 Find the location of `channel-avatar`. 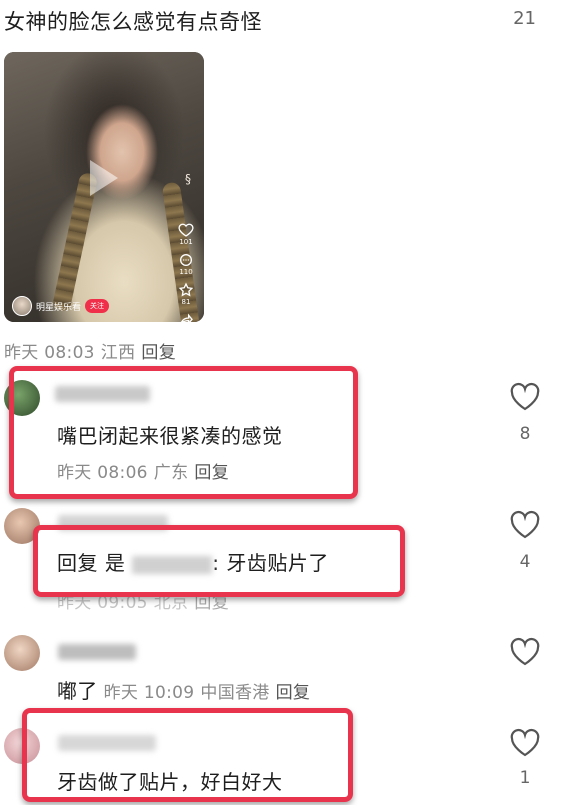

channel-avatar is located at coordinates (22, 306).